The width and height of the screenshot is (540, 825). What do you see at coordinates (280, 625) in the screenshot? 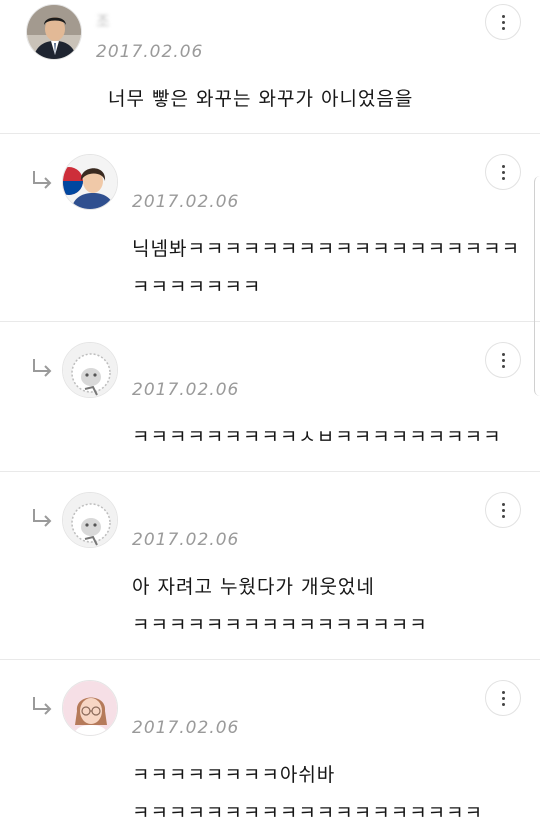
I see `comment-text-line-2: ㅋㅋㅋㅋㅋㅋㅋㅋㅋㅋㅋㅋㅋㅋㅋㅋ` at bounding box center [280, 625].